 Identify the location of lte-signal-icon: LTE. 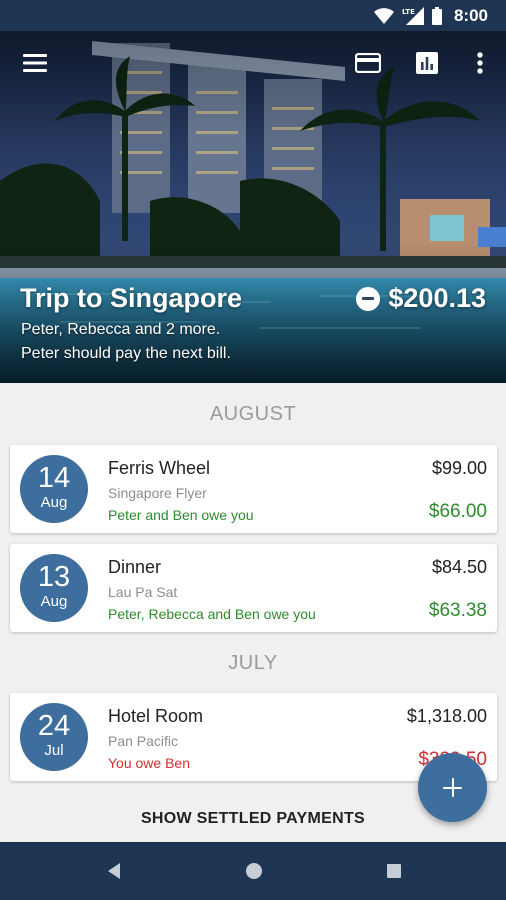
(413, 16).